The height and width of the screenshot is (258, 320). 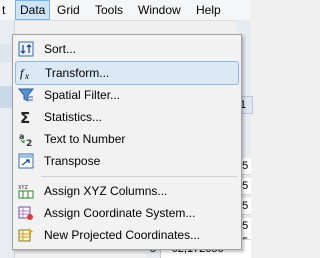 I want to click on sigma-icon: Σ, so click(x=26, y=118).